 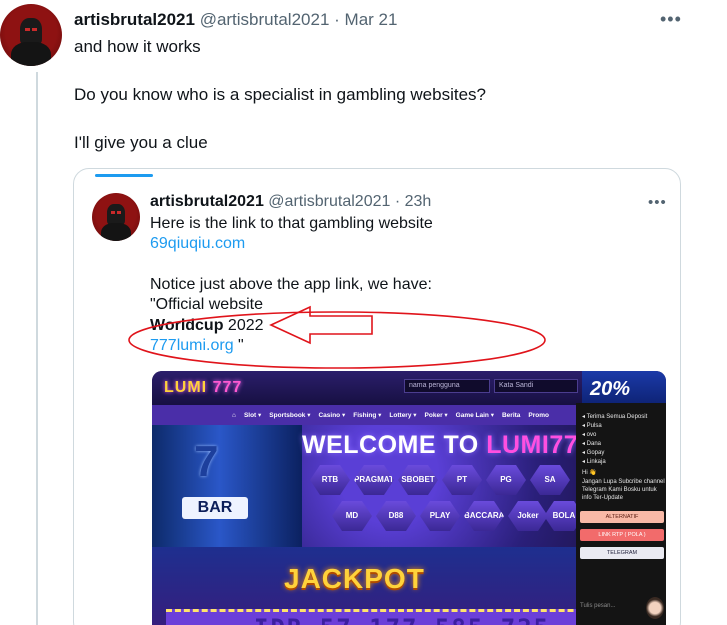 What do you see at coordinates (141, 142) in the screenshot?
I see `tweet-line-3: I'll give you a clue` at bounding box center [141, 142].